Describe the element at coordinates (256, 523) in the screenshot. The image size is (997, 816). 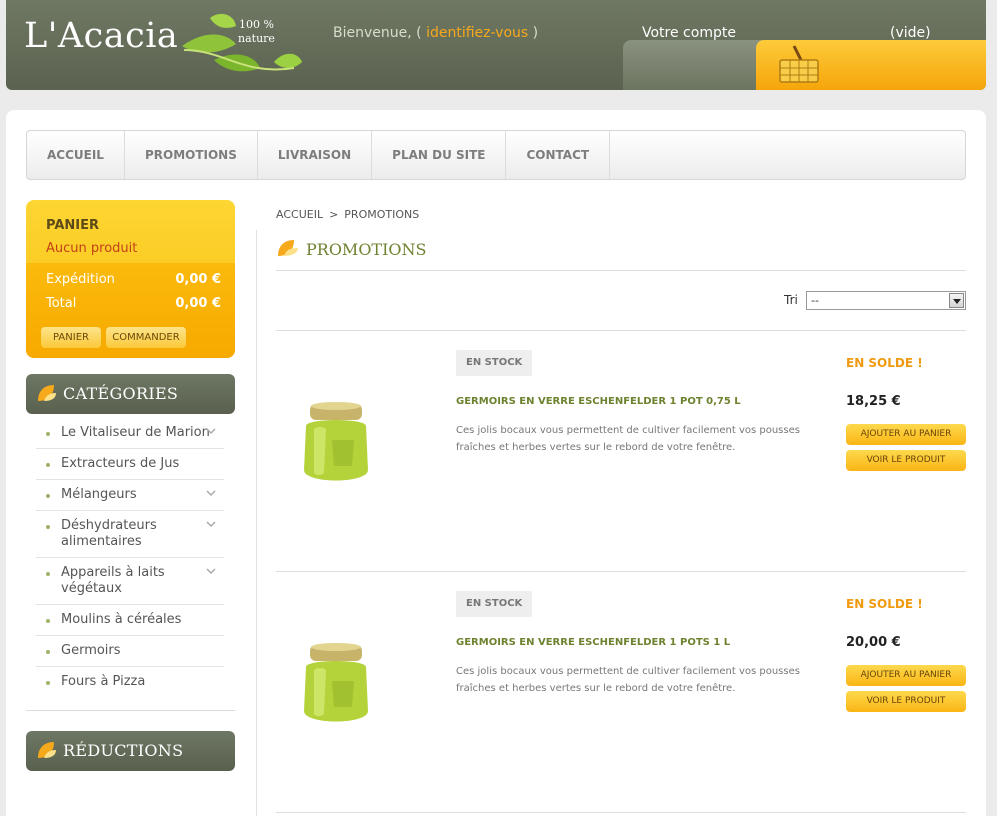
I see `column-divider` at that location.